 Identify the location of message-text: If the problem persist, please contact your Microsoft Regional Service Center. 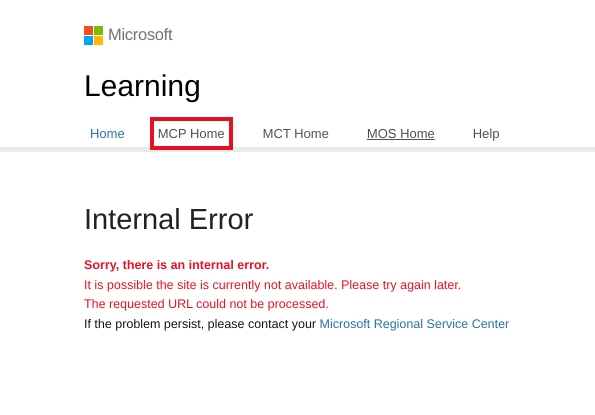
(297, 325).